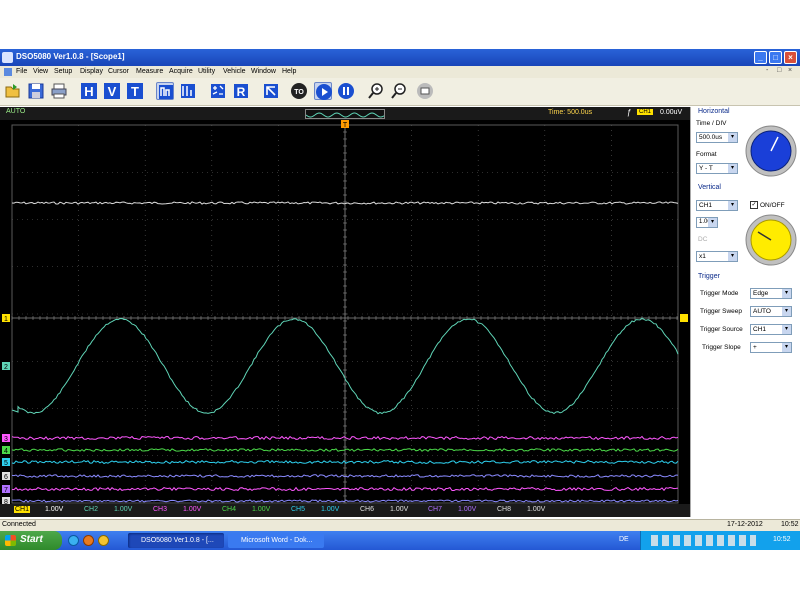 This screenshot has width=800, height=600. I want to click on format-label: Format, so click(706, 154).